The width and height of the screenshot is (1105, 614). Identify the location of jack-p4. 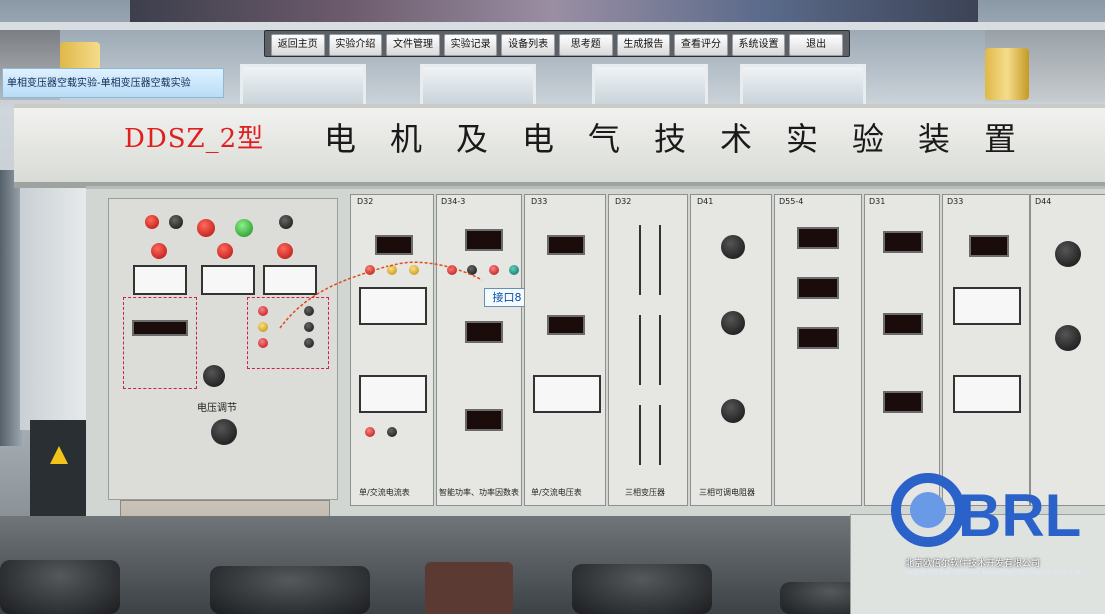
(514, 270).